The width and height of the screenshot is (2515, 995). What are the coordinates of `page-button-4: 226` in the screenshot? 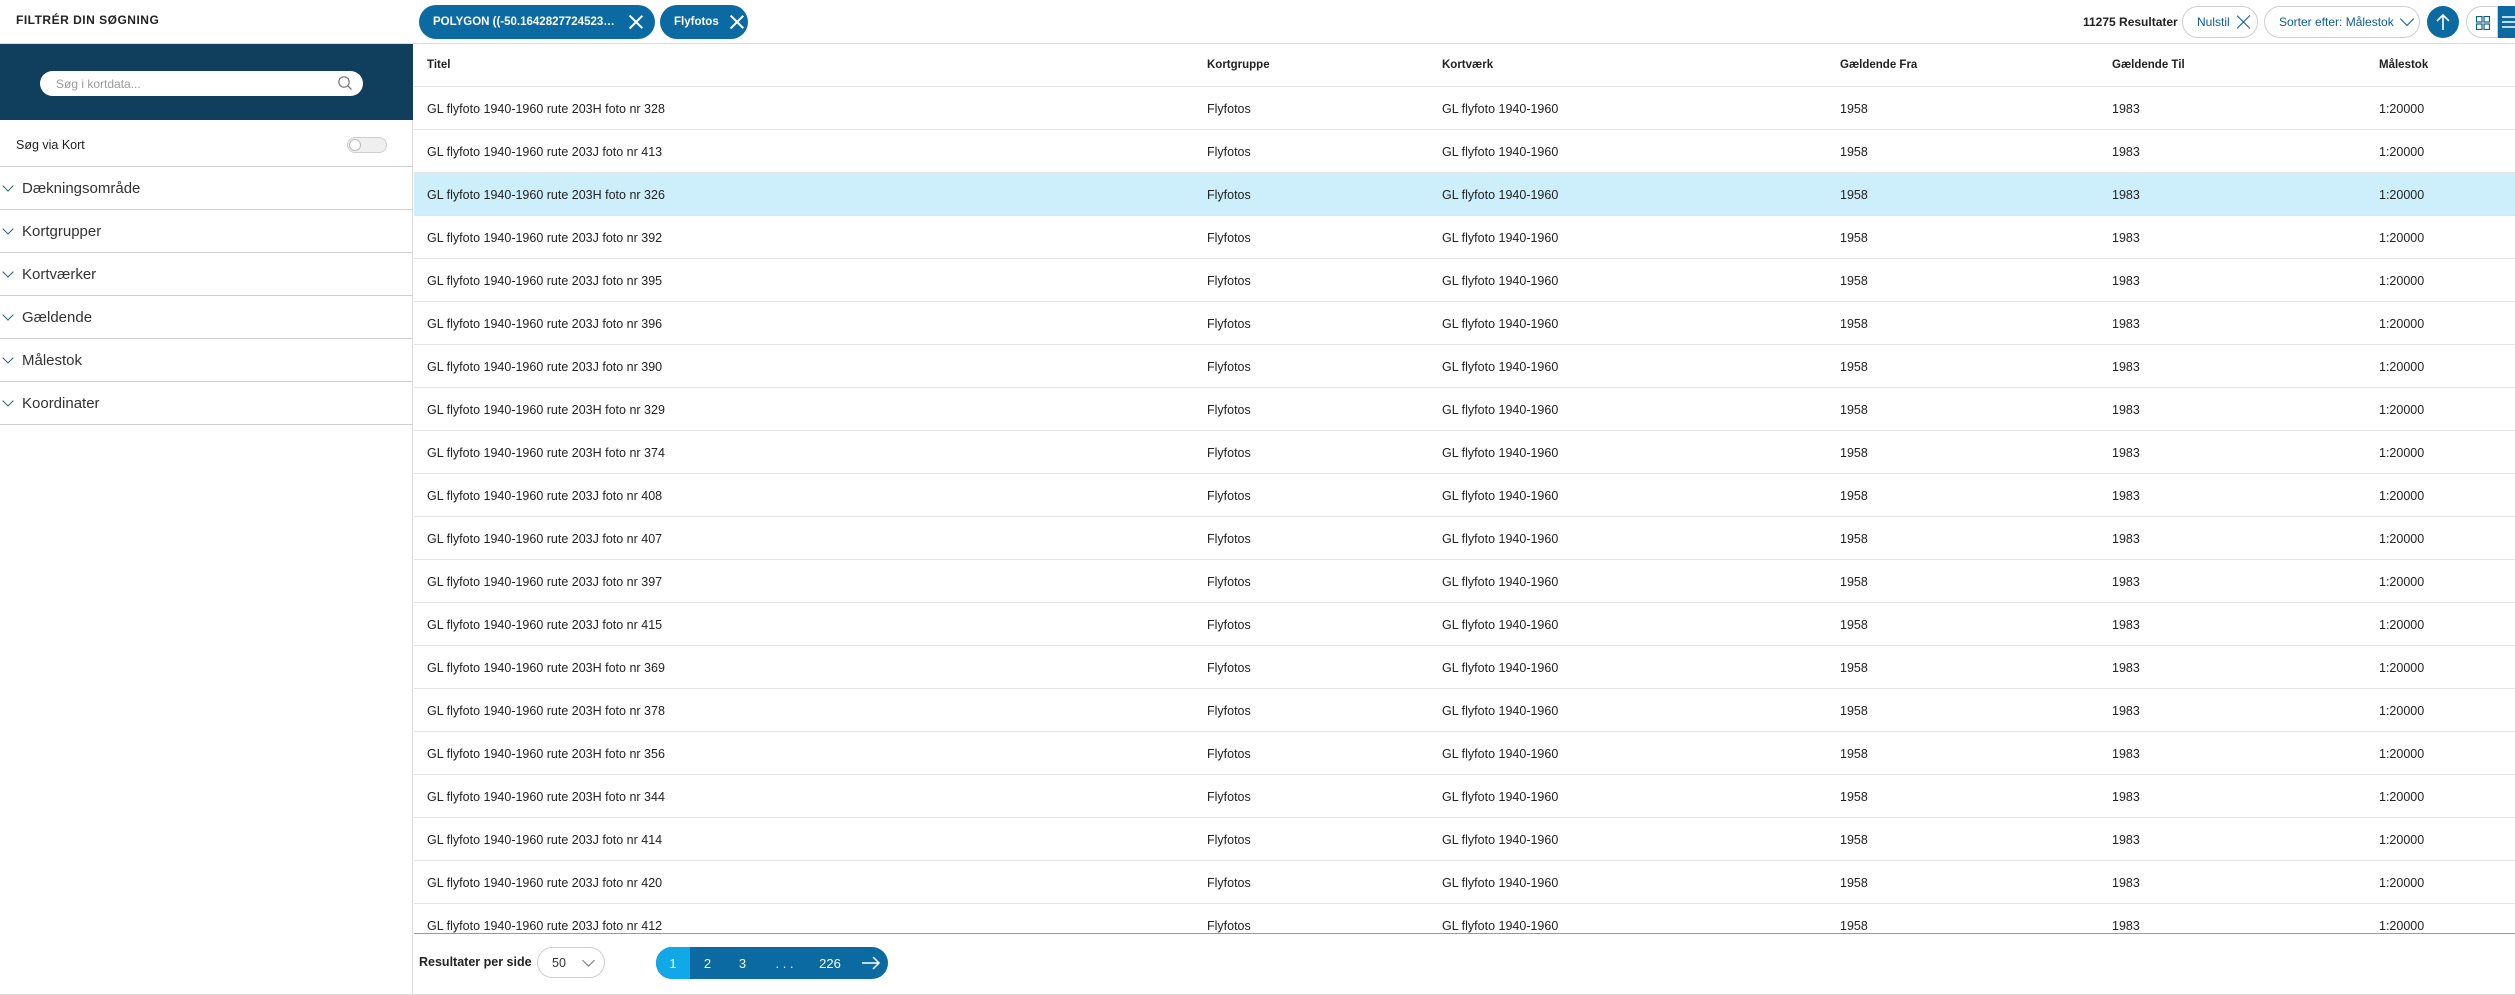 It's located at (830, 963).